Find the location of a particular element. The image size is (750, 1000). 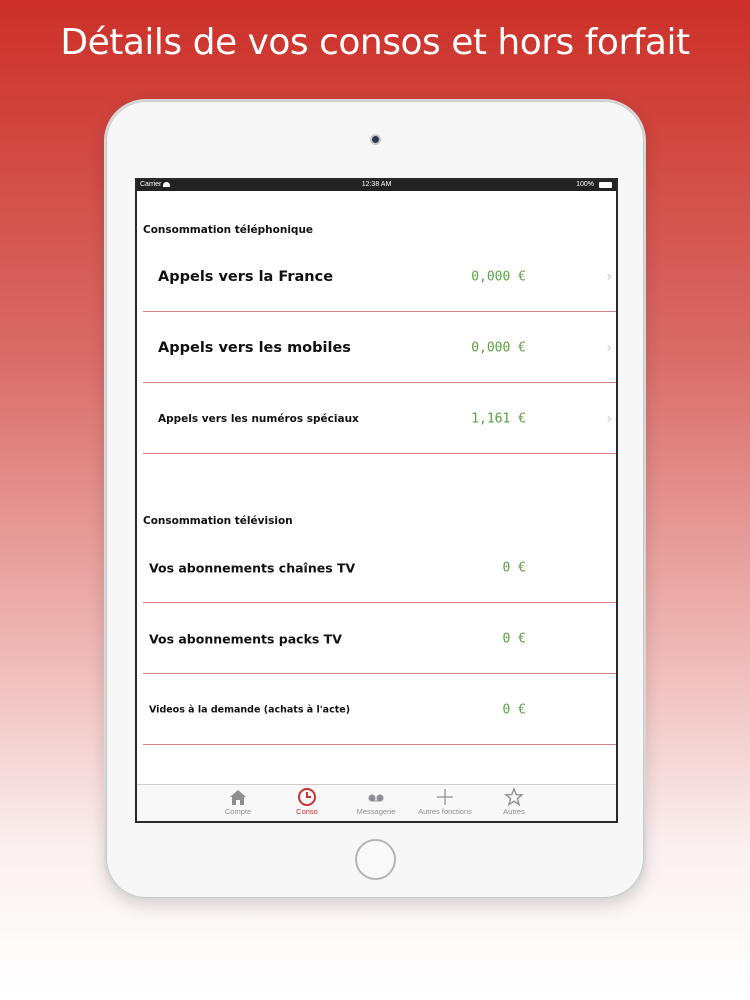

tab-label: Conso is located at coordinates (307, 811).